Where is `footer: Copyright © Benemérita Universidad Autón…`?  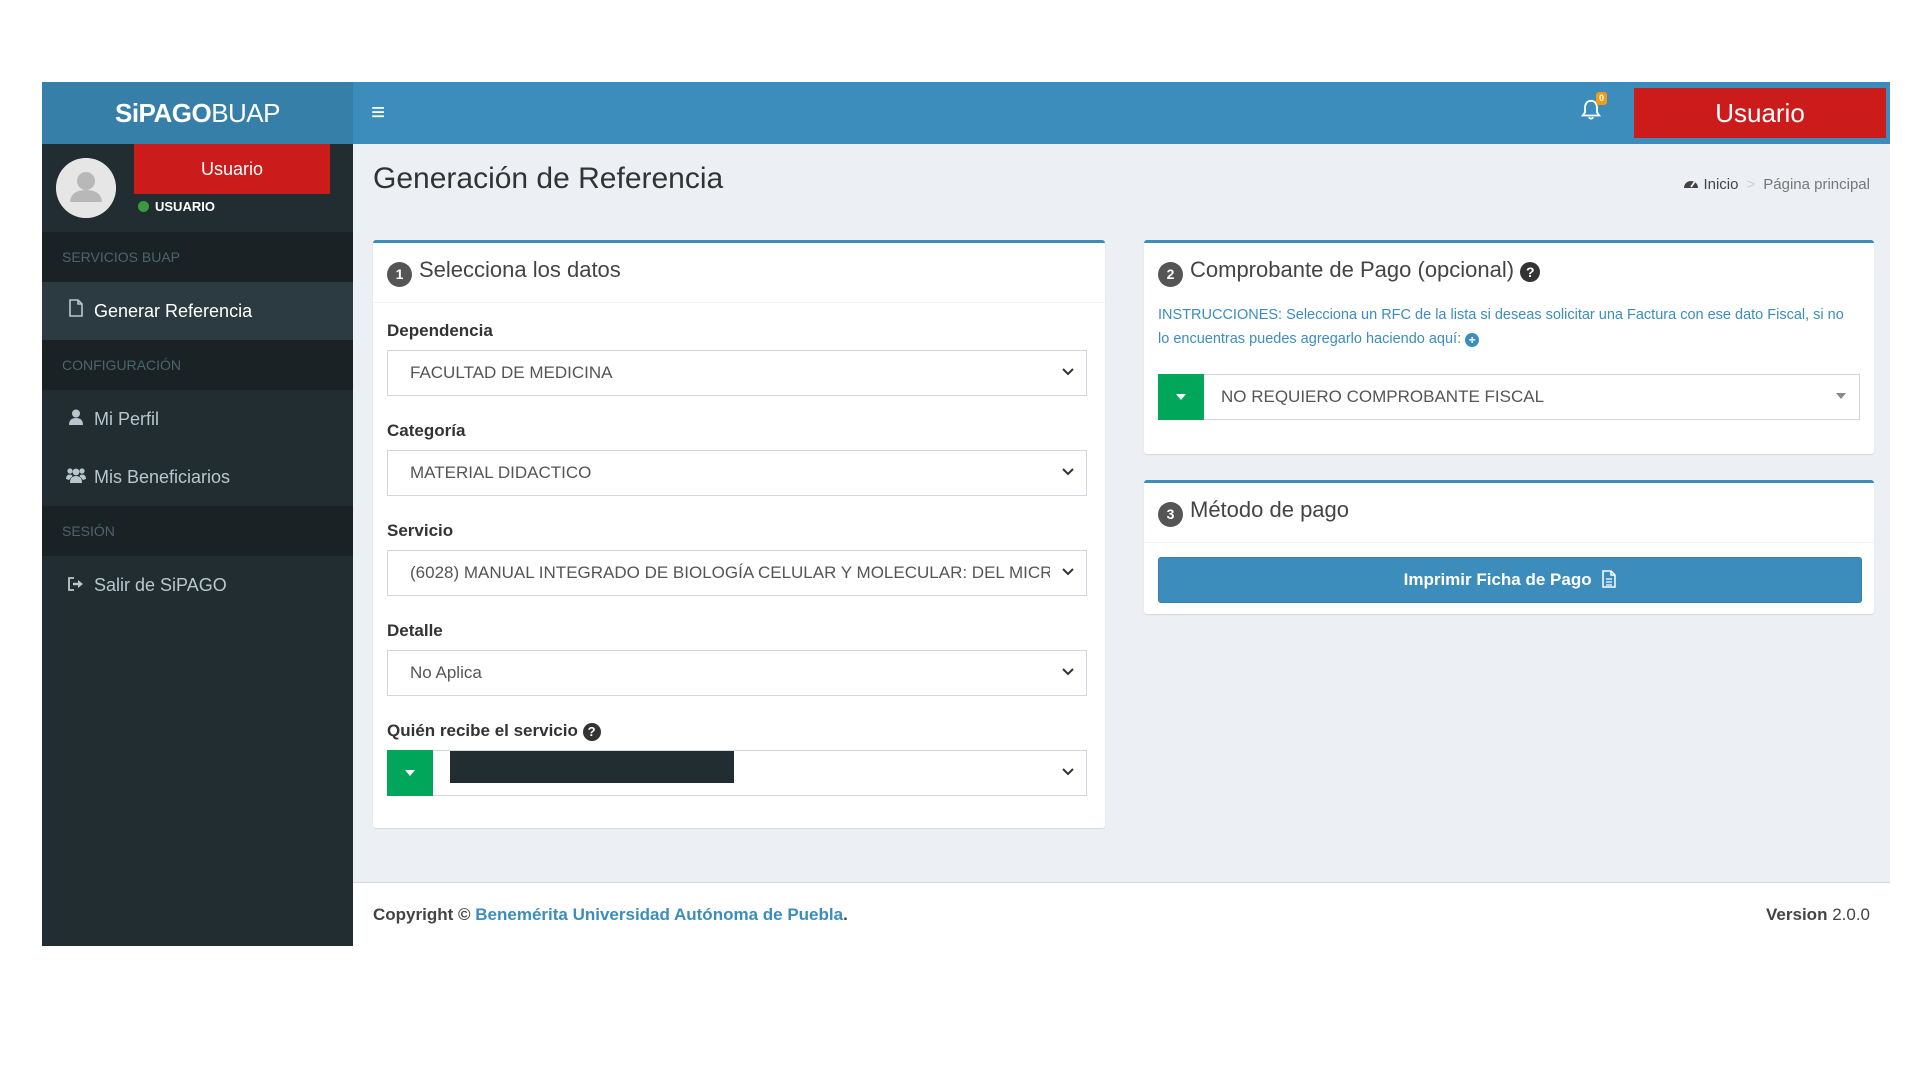 footer: Copyright © Benemérita Universidad Autón… is located at coordinates (1121, 914).